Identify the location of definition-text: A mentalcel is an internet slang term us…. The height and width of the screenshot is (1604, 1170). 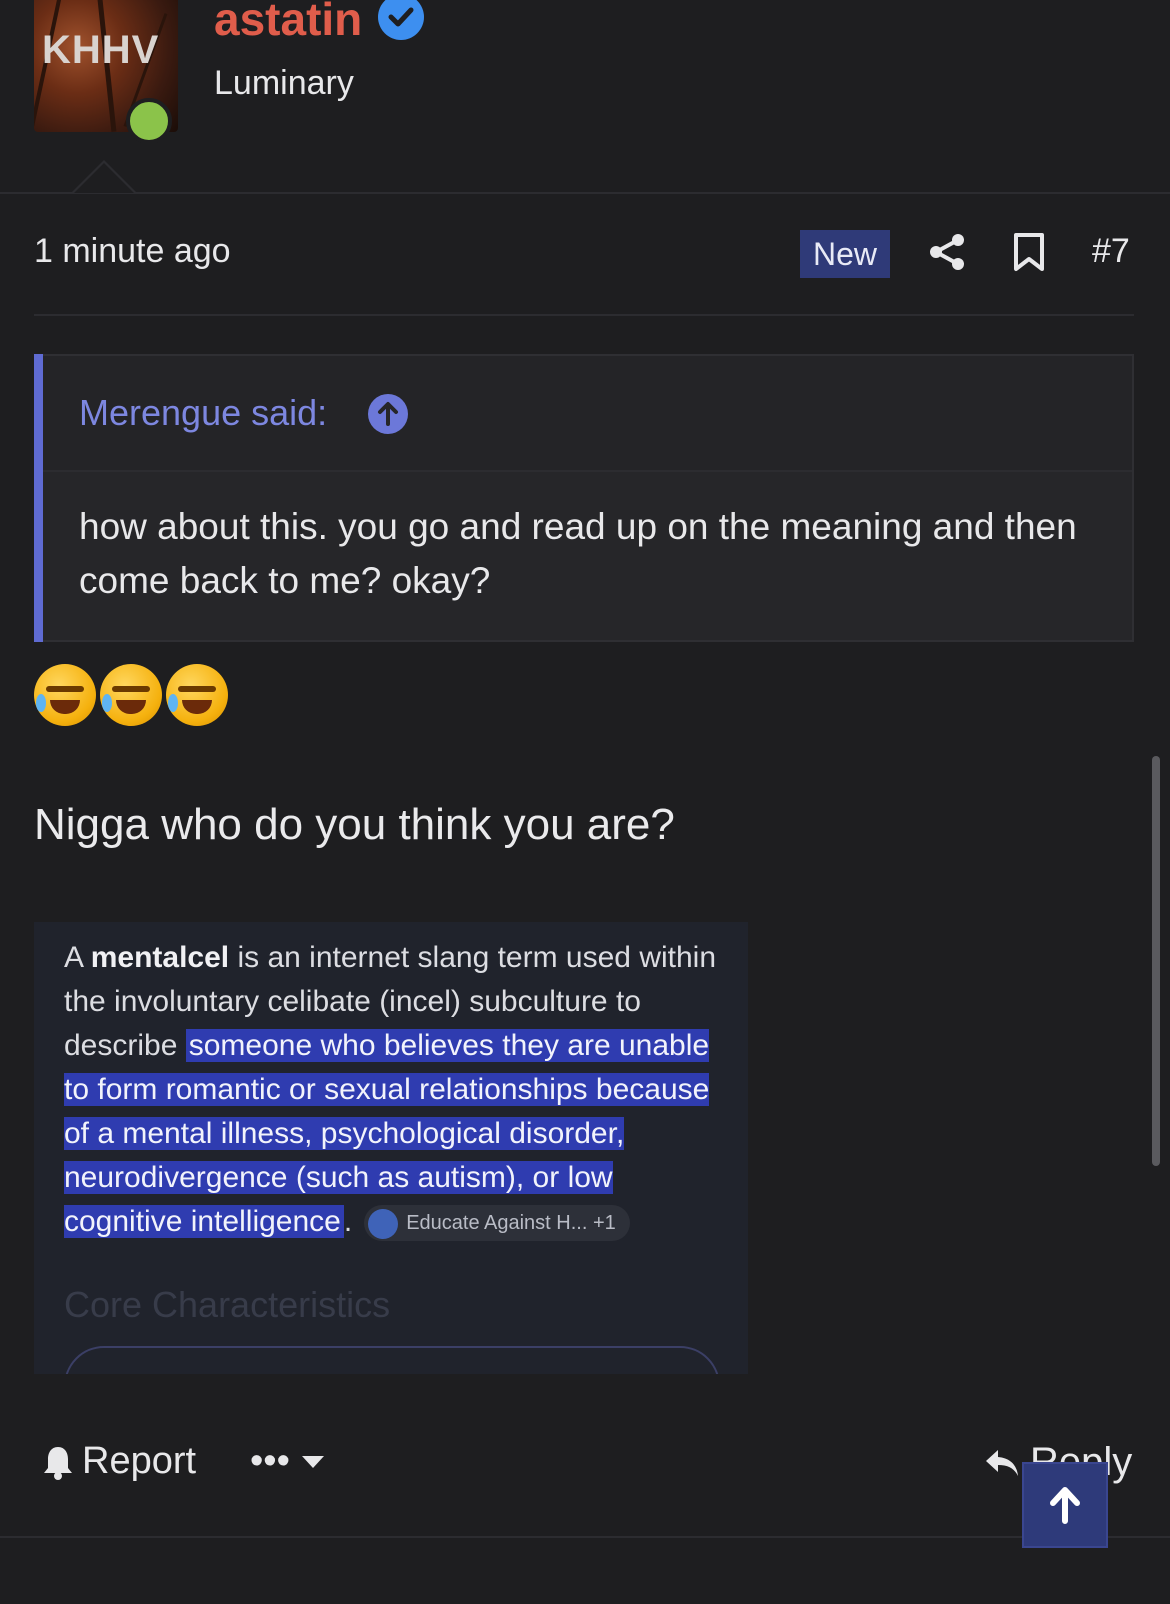
(394, 1090).